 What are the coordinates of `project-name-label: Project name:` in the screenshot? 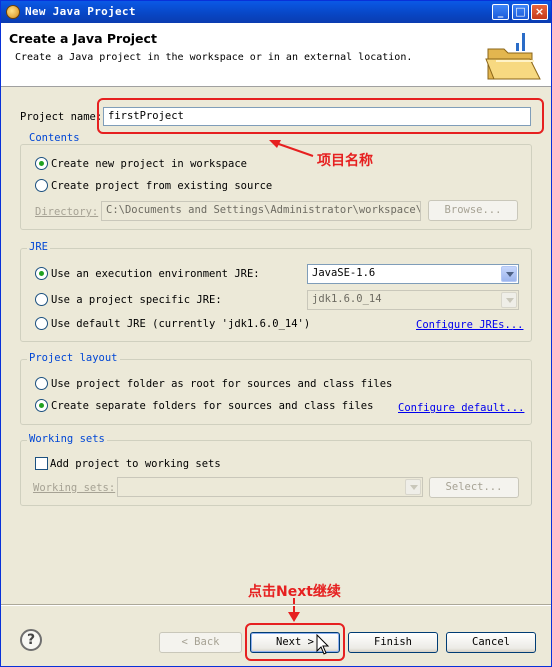 It's located at (61, 117).